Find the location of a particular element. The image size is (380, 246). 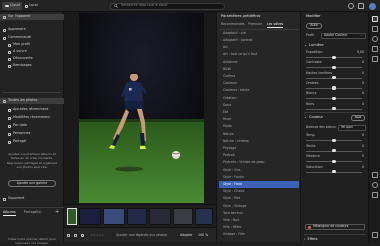

help-icon is located at coordinates (351, 6).